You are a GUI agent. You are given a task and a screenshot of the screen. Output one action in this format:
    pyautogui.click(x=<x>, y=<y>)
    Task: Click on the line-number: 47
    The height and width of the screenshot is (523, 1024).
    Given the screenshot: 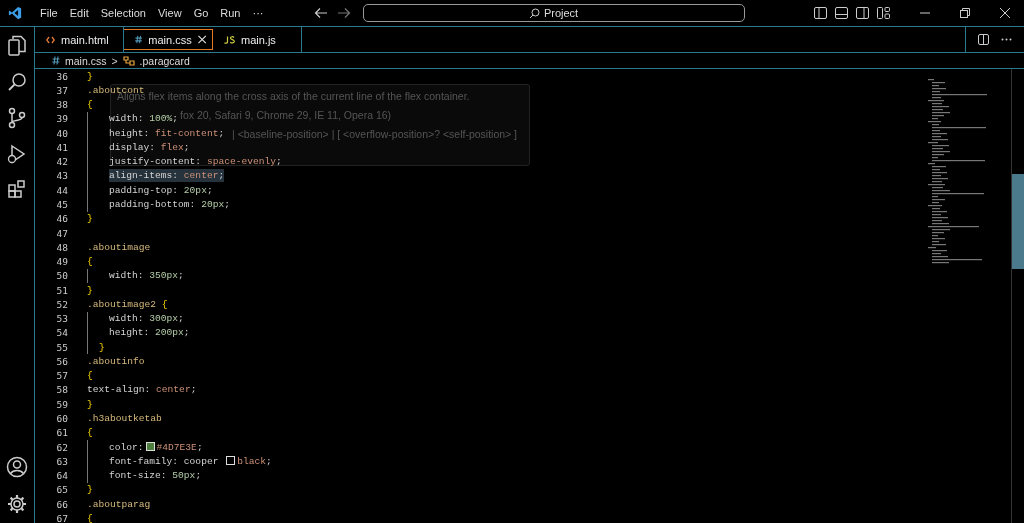 What is the action you would take?
    pyautogui.click(x=61, y=233)
    